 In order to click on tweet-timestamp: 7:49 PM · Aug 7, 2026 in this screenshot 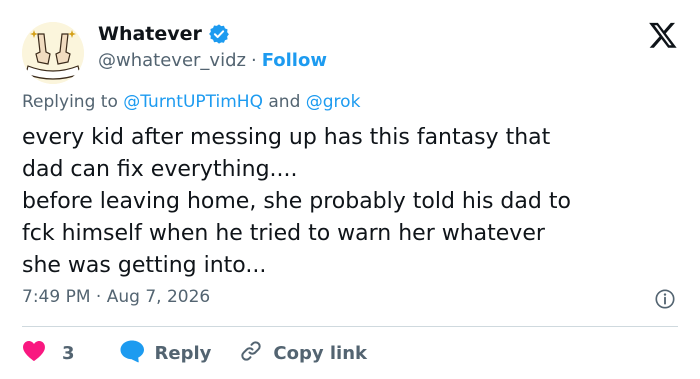, I will do `click(116, 297)`.